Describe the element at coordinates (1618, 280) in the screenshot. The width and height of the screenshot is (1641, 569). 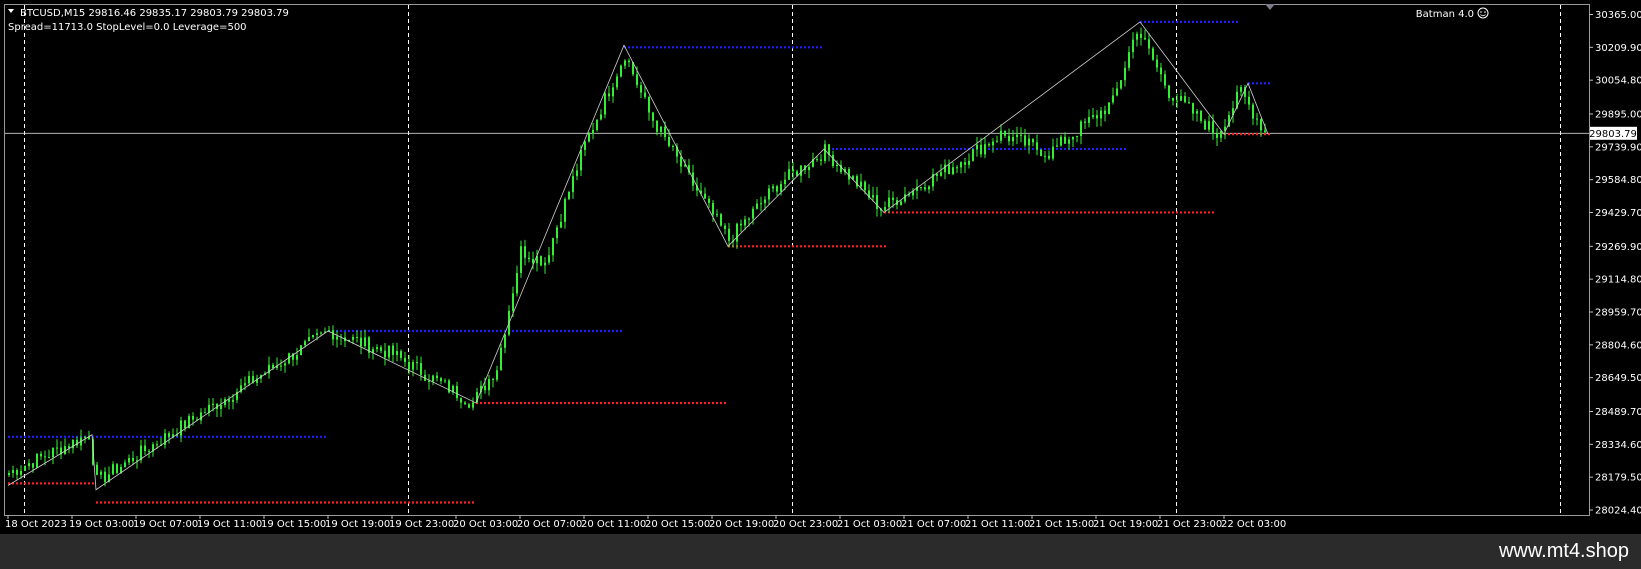
I see `price-tick-label: 29114.80` at that location.